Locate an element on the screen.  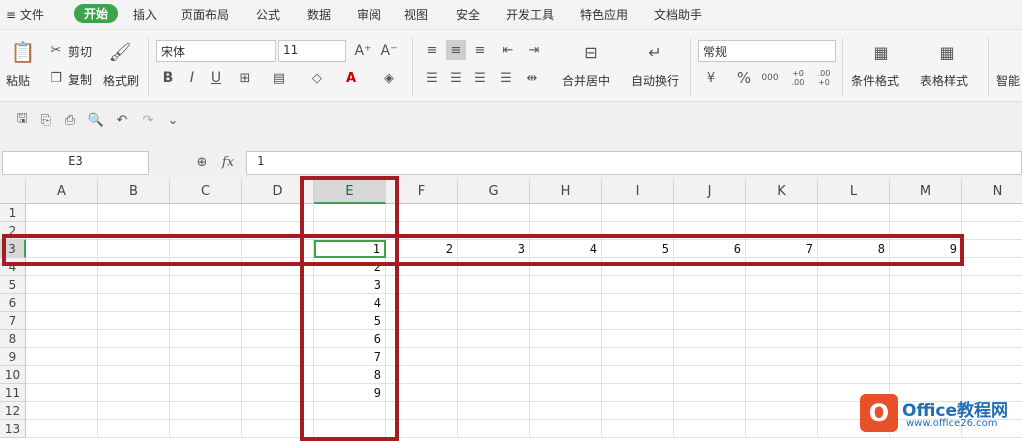
align-bottom-icon: ≡ is located at coordinates (480, 50).